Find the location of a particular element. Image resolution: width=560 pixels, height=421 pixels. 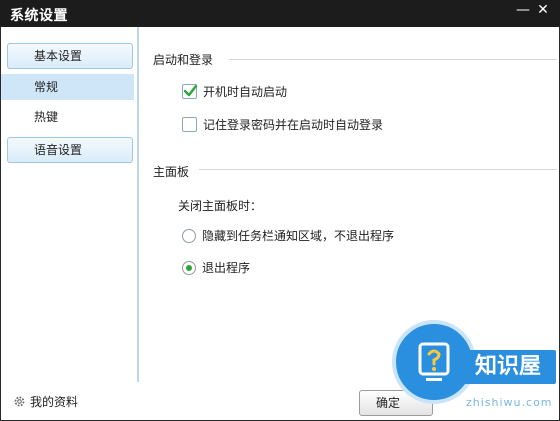

title-bar: 系统设置 — ✕ is located at coordinates (280, 13).